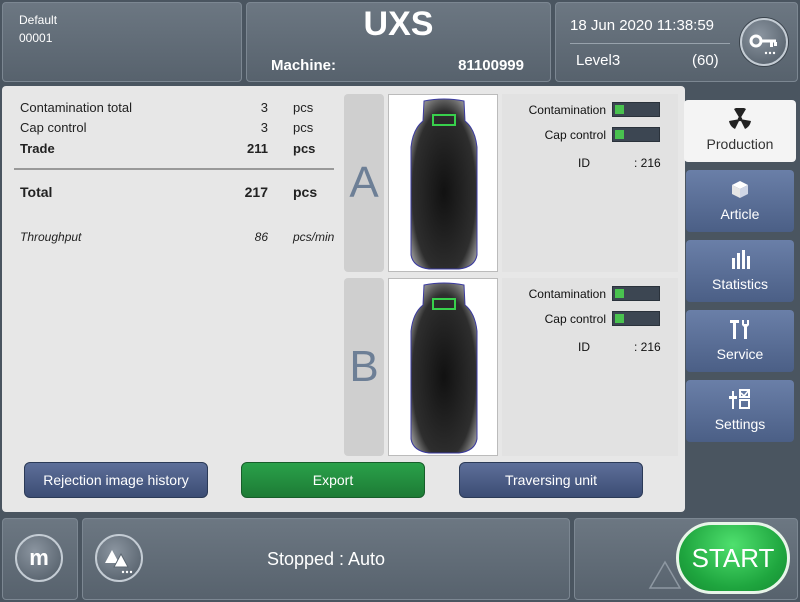 The width and height of the screenshot is (800, 602). I want to click on stat-value: 211, so click(257, 148).